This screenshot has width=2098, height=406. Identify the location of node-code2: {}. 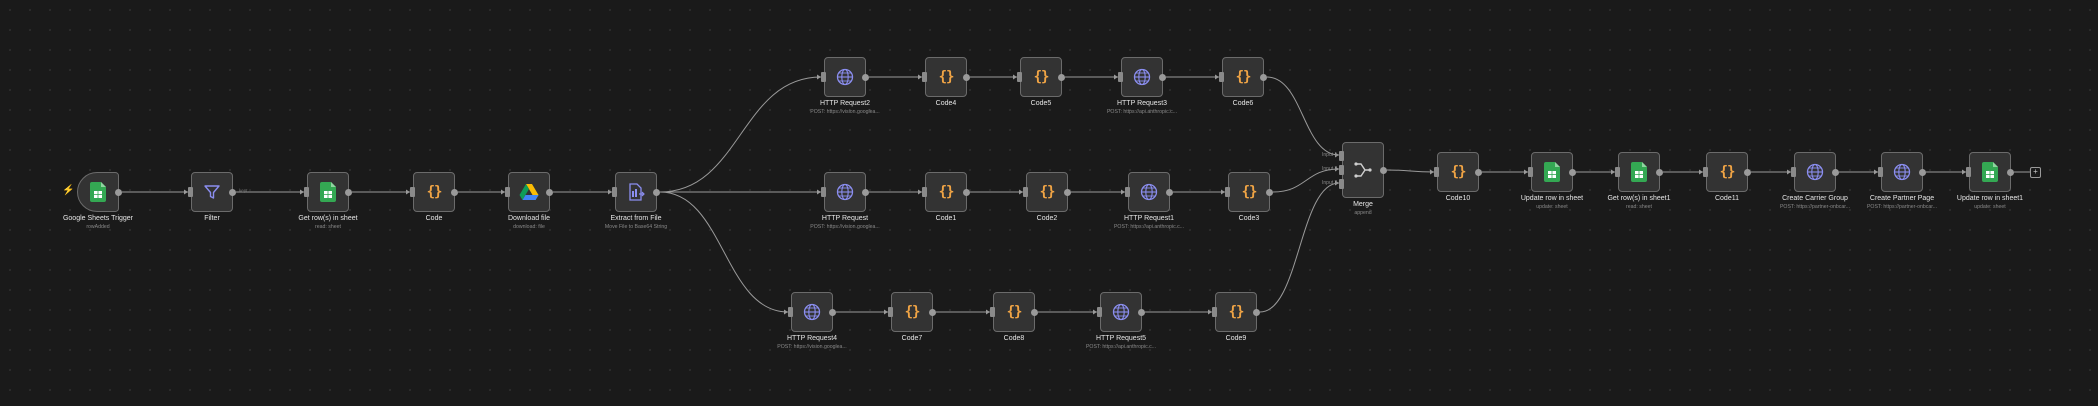
(1047, 192).